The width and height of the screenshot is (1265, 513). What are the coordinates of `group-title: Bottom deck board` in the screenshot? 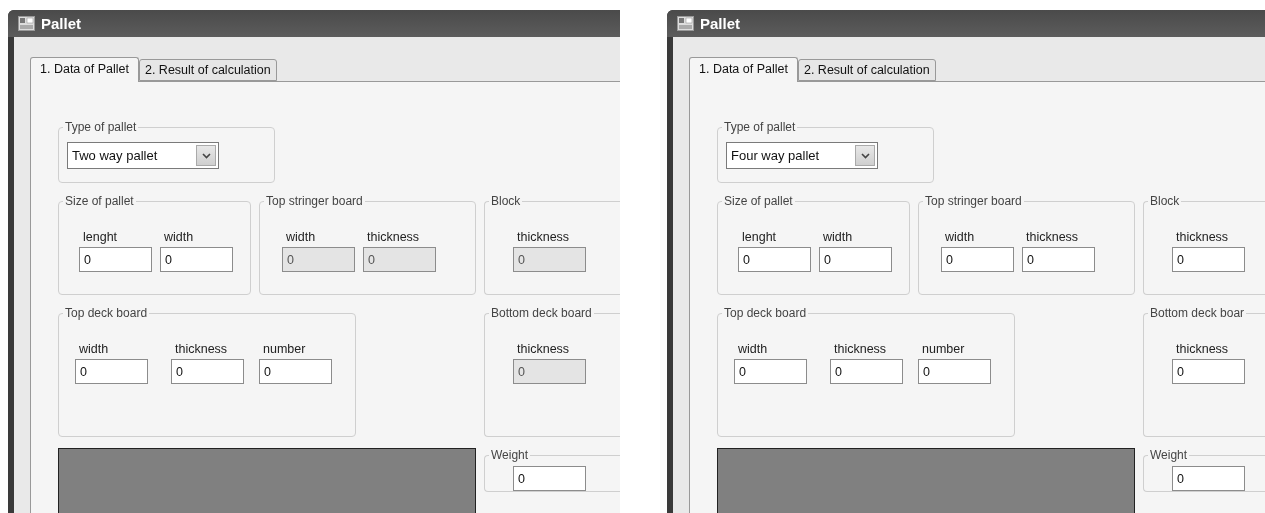 It's located at (541, 313).